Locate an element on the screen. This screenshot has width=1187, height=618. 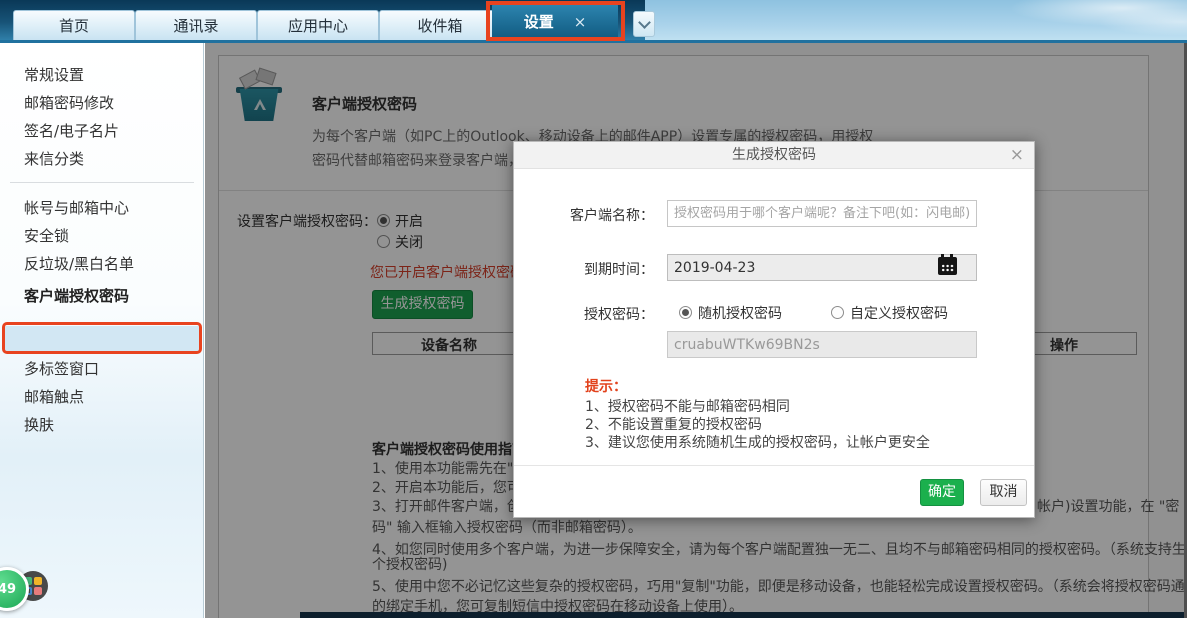
tab-app-center: 应用中心 is located at coordinates (318, 25).